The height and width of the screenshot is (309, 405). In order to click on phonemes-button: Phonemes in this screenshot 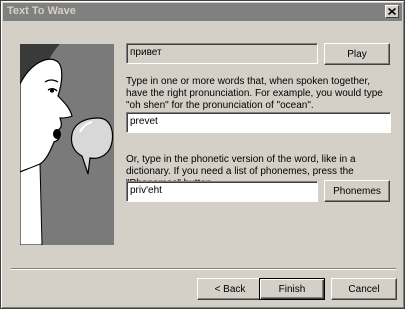, I will do `click(357, 191)`.